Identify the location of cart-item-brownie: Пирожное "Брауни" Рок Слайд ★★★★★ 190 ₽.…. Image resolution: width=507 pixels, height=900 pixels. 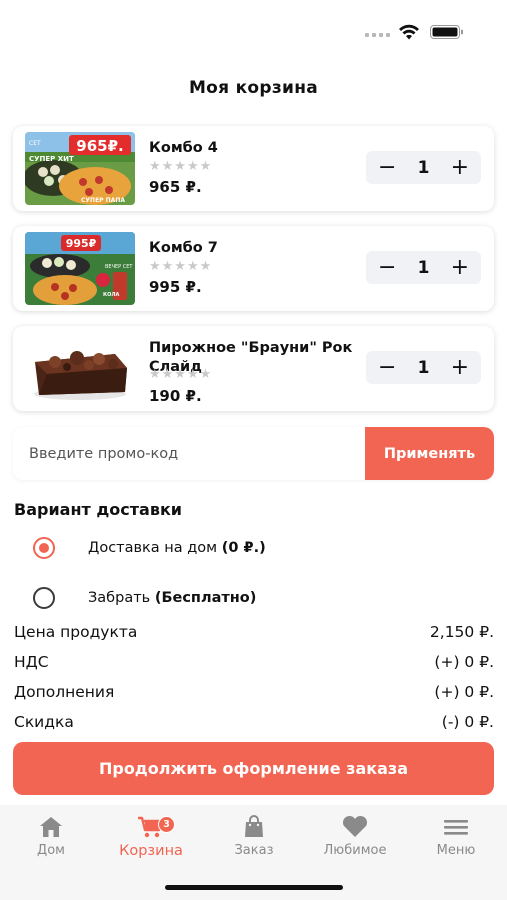
(253, 368).